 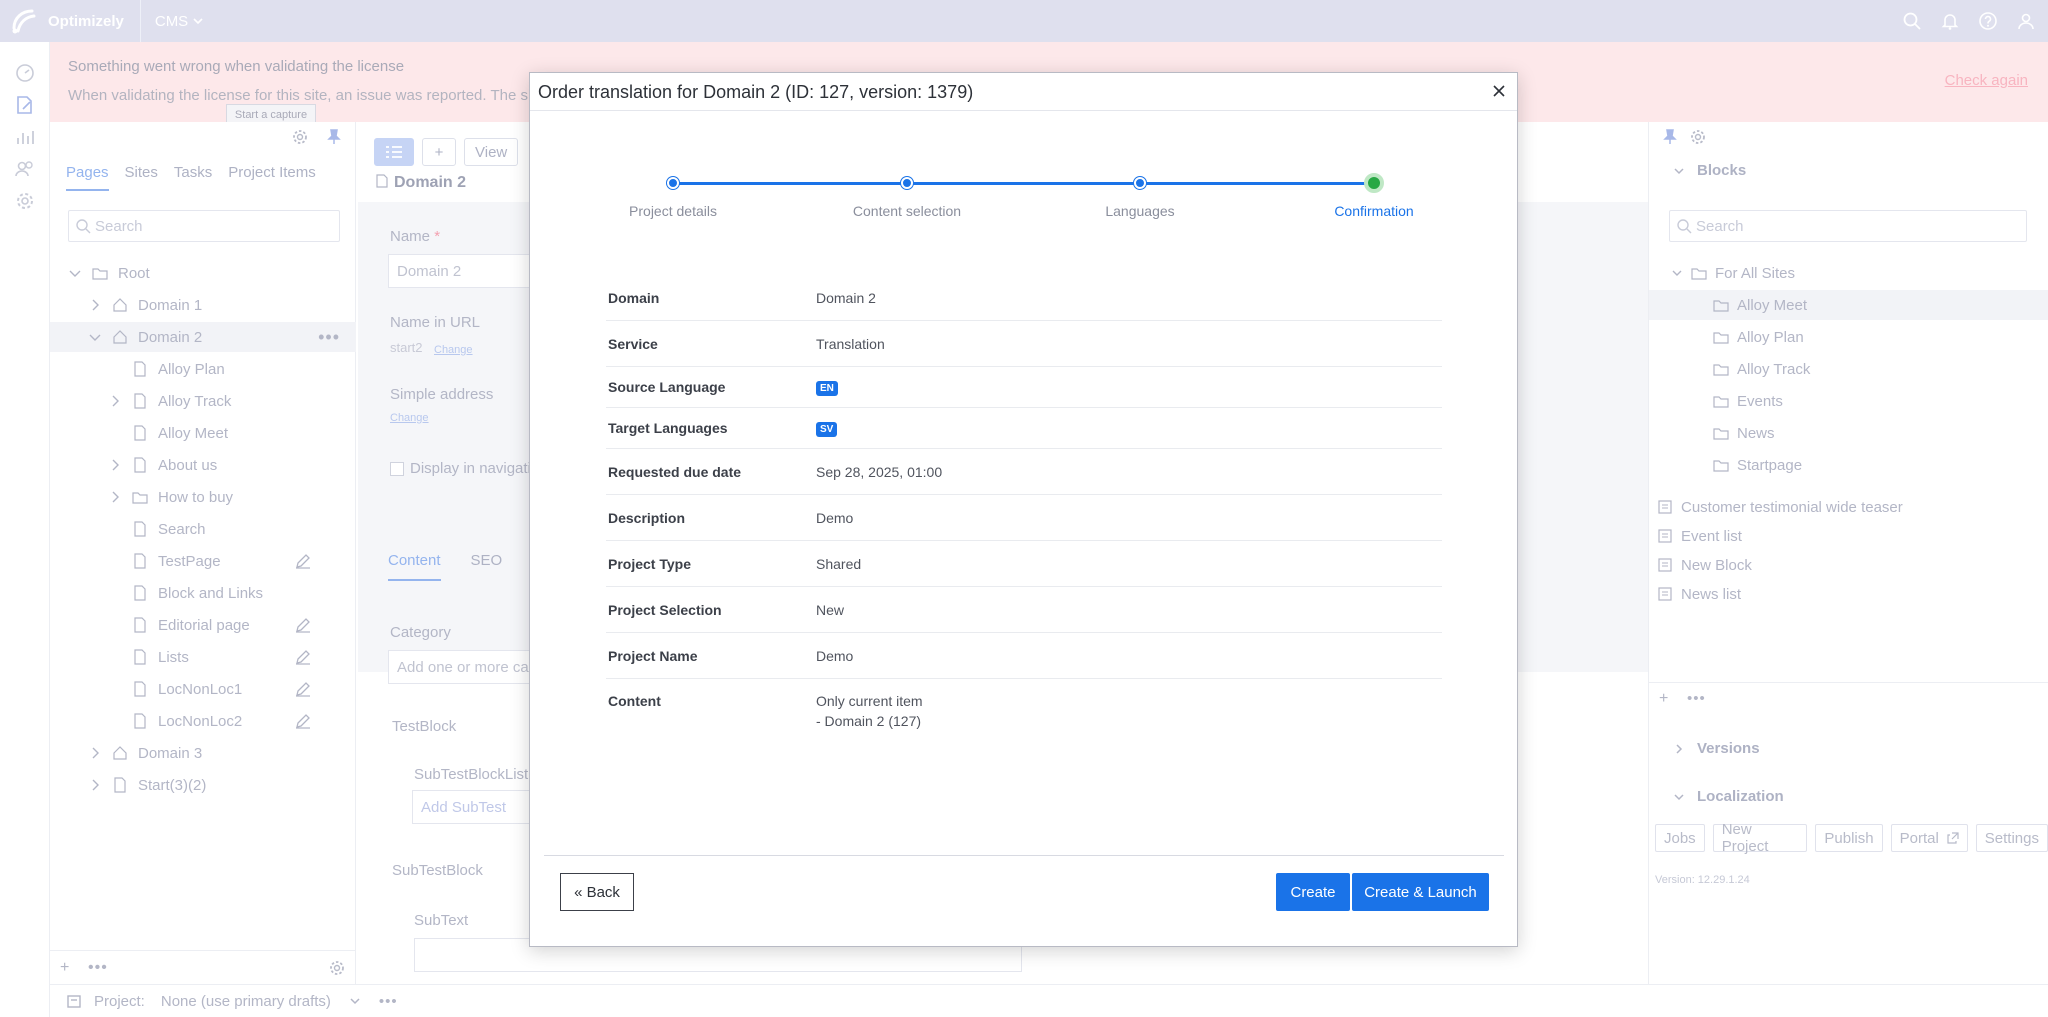 What do you see at coordinates (1024, 344) in the screenshot?
I see `summary-row: Service Translation` at bounding box center [1024, 344].